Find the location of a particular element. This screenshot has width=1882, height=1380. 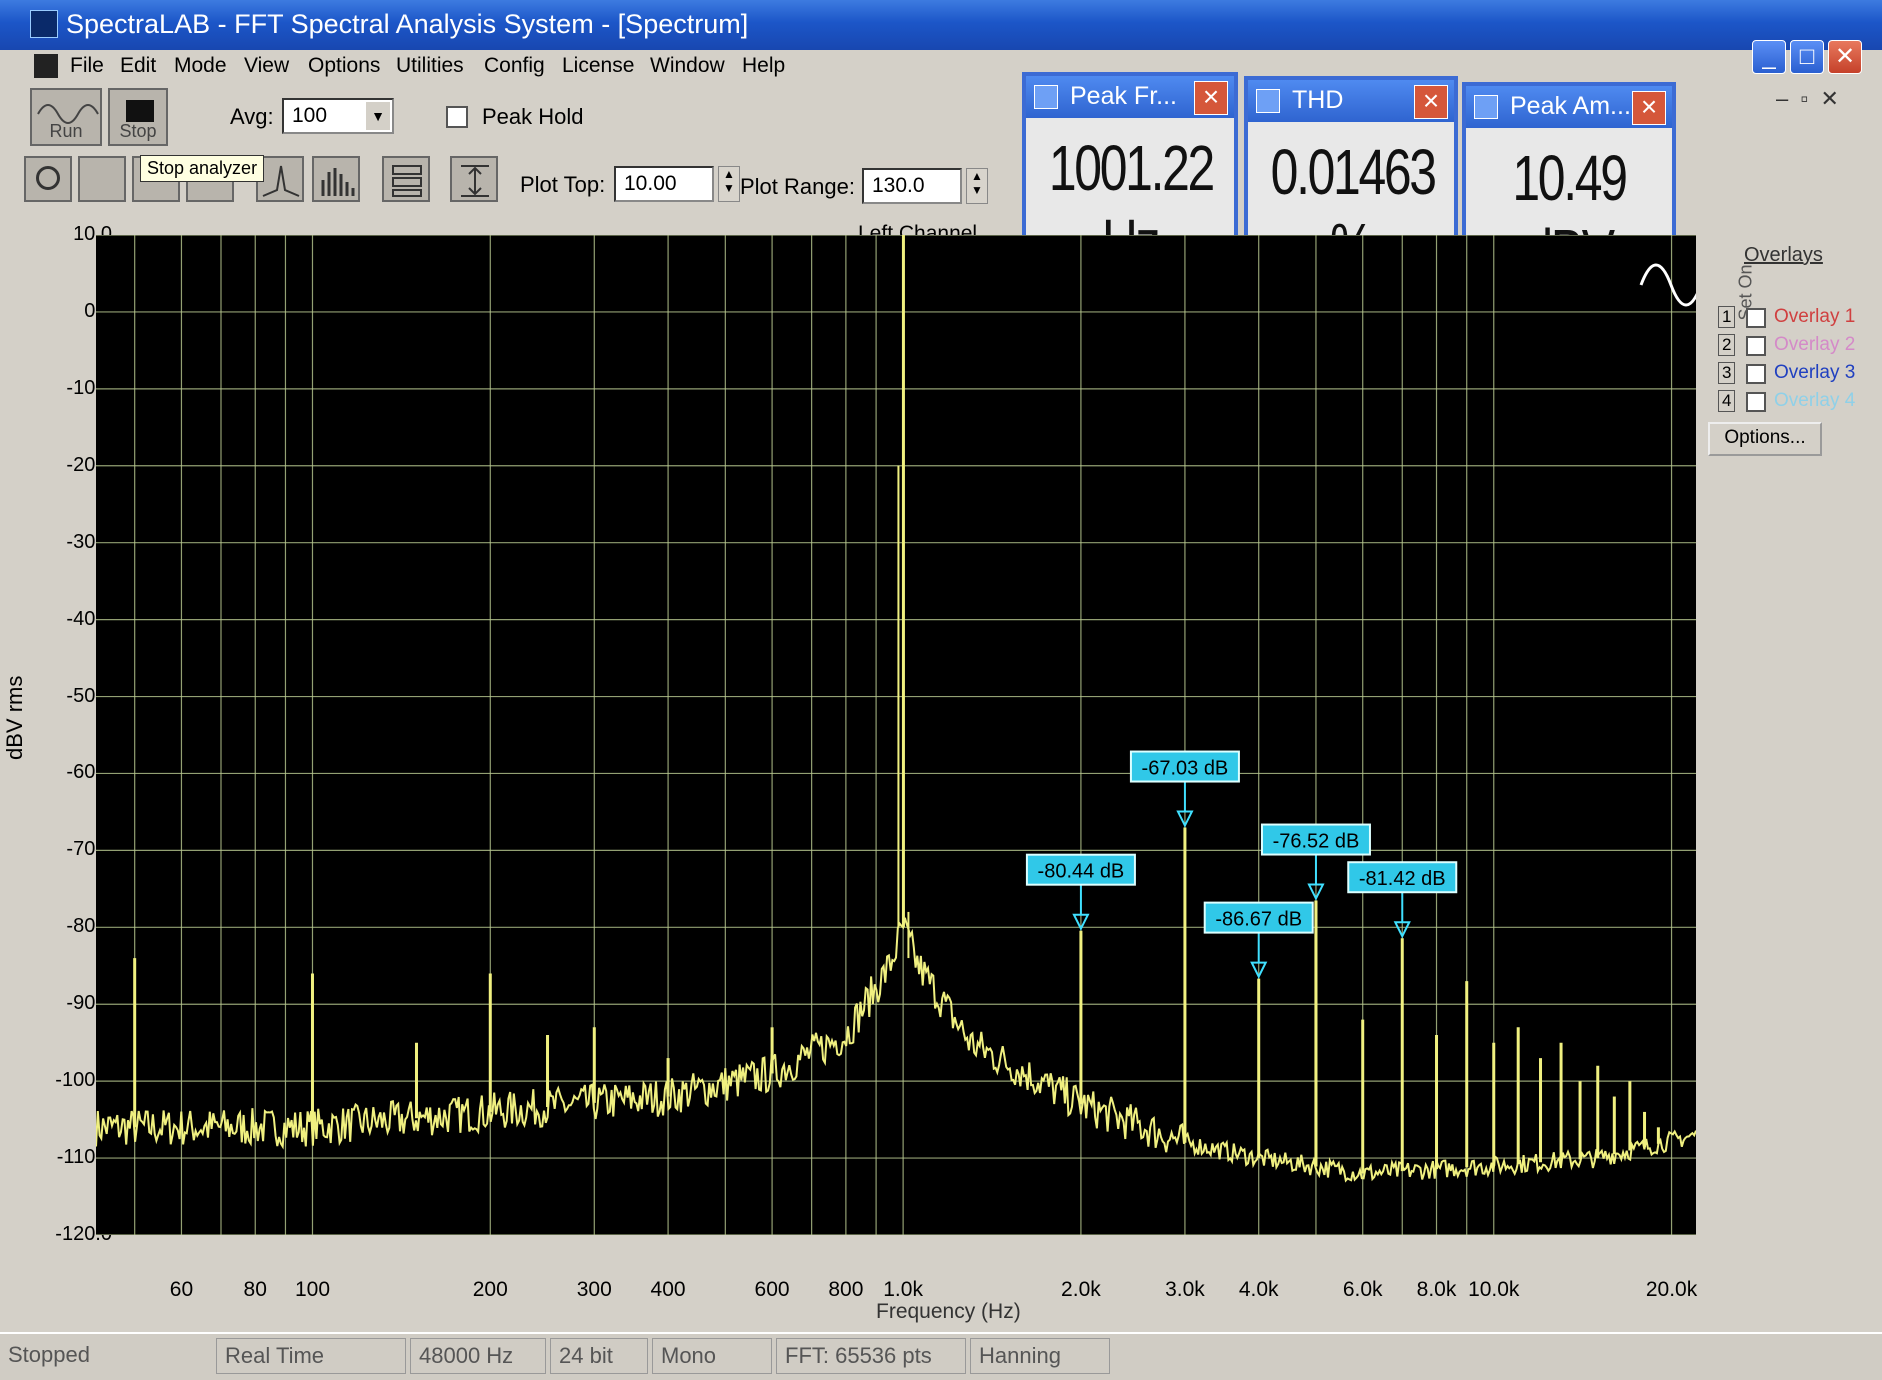

status-fft-size: FFT: 65536 pts is located at coordinates (871, 1356).